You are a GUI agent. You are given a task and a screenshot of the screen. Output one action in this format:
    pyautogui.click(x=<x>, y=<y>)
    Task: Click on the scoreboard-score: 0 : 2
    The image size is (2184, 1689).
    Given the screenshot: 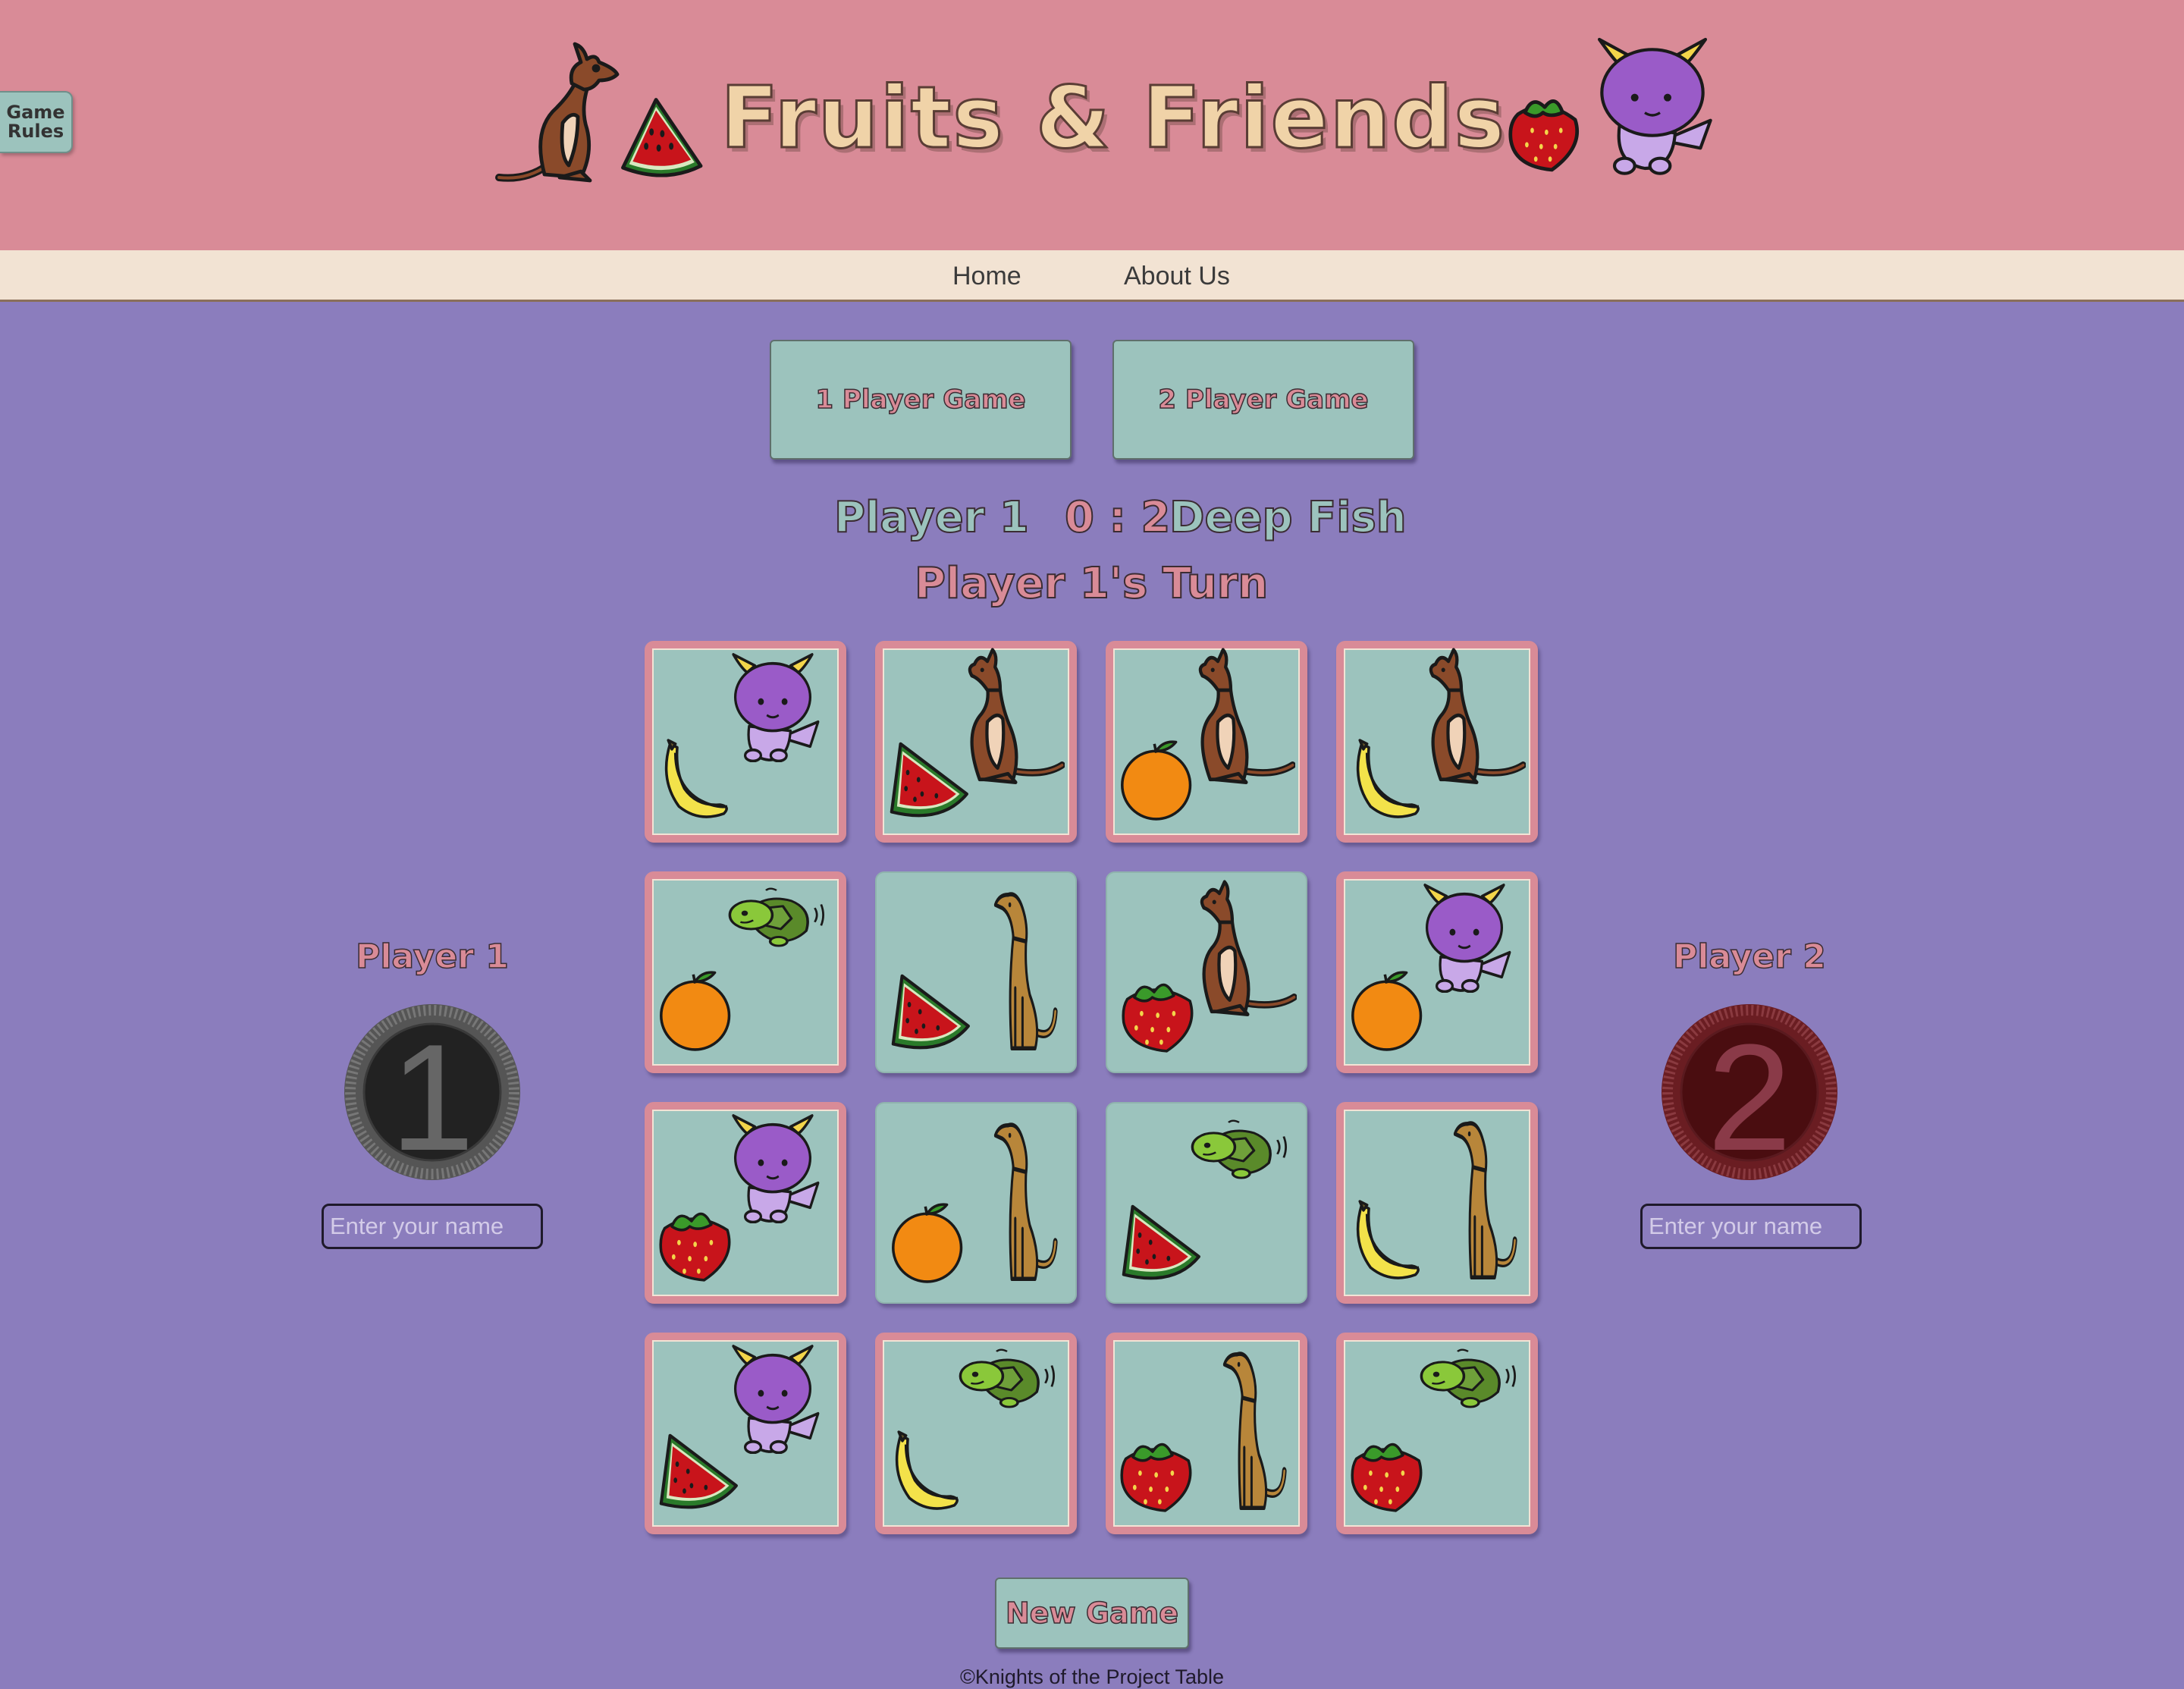 What is the action you would take?
    pyautogui.click(x=1117, y=517)
    